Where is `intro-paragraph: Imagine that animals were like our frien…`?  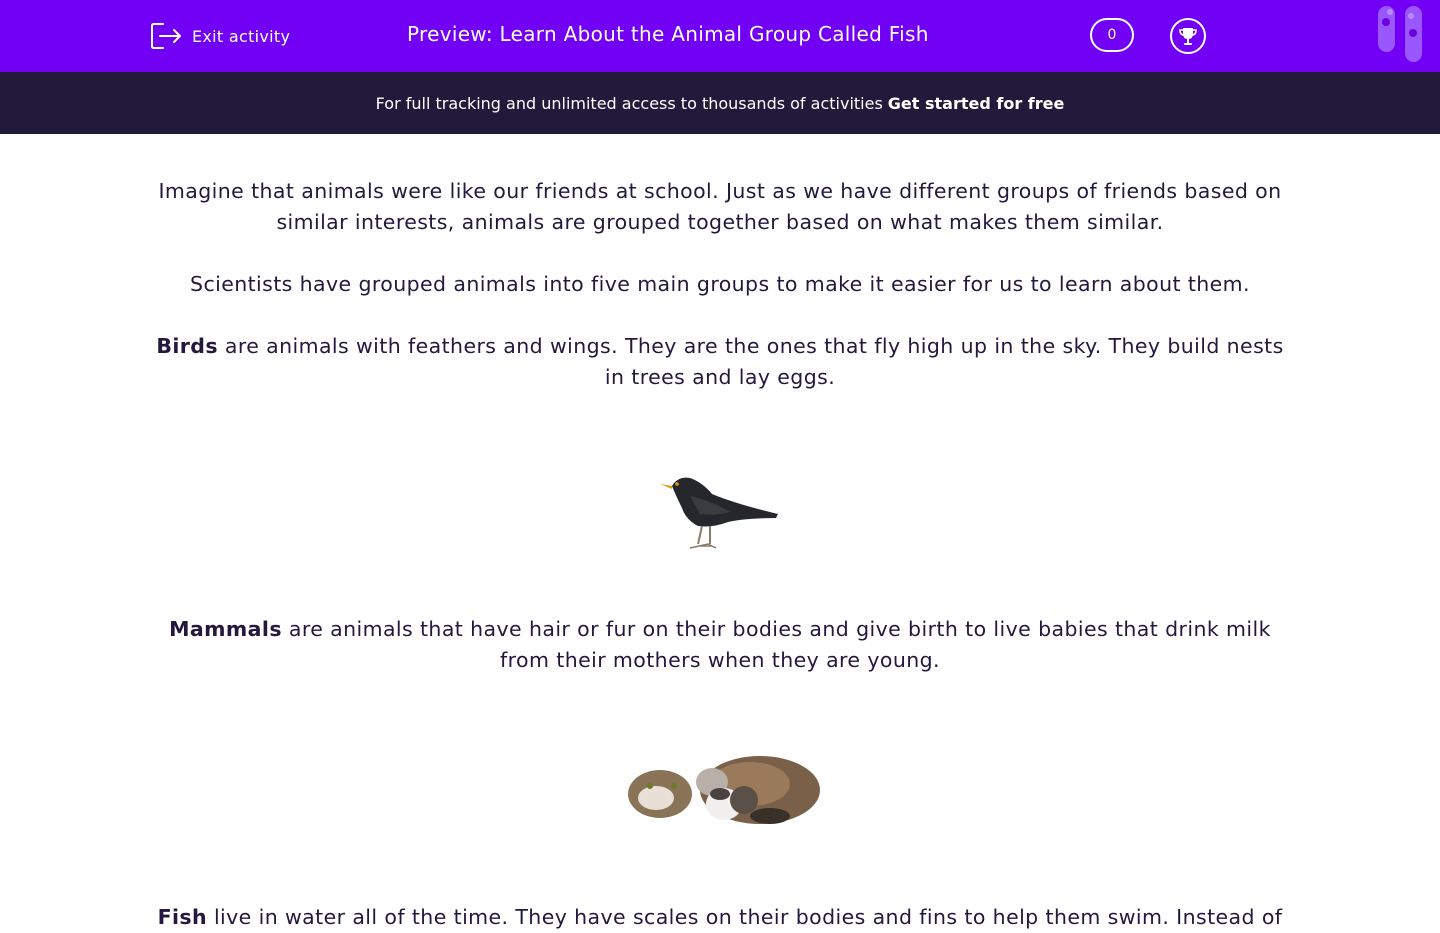 intro-paragraph: Imagine that animals were like our frien… is located at coordinates (720, 206).